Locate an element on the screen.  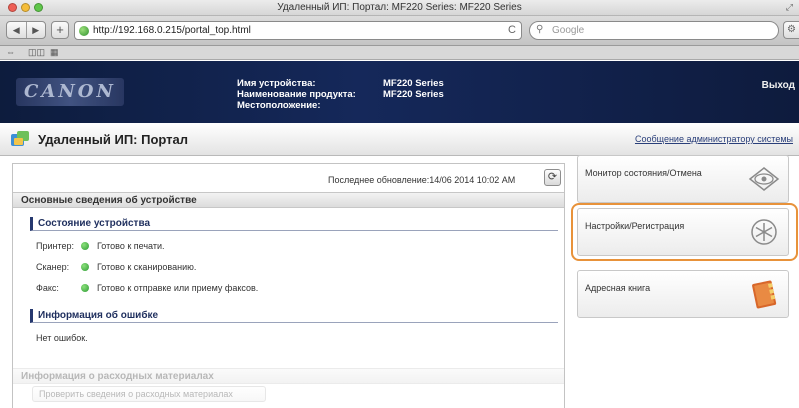
product-name-label: Наименование продукта: is located at coordinates (296, 94).